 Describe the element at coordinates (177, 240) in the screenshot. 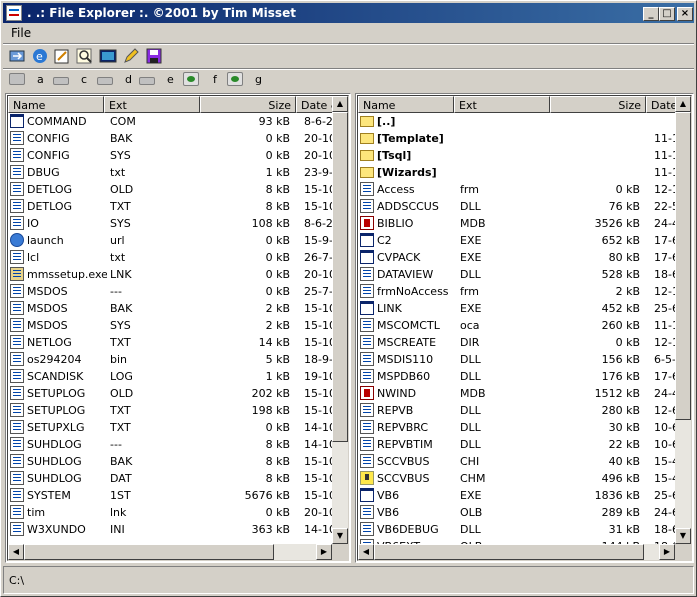

I see `table-row: launch url 0 kB 15-9-20` at that location.